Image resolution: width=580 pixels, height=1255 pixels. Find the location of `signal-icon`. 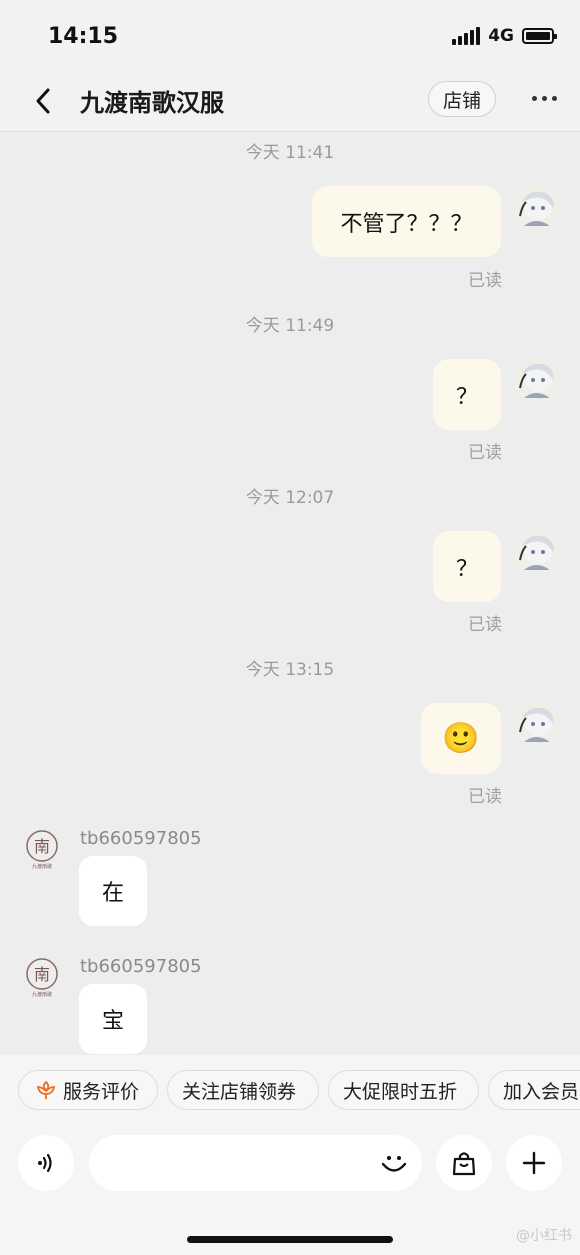

signal-icon is located at coordinates (466, 36).